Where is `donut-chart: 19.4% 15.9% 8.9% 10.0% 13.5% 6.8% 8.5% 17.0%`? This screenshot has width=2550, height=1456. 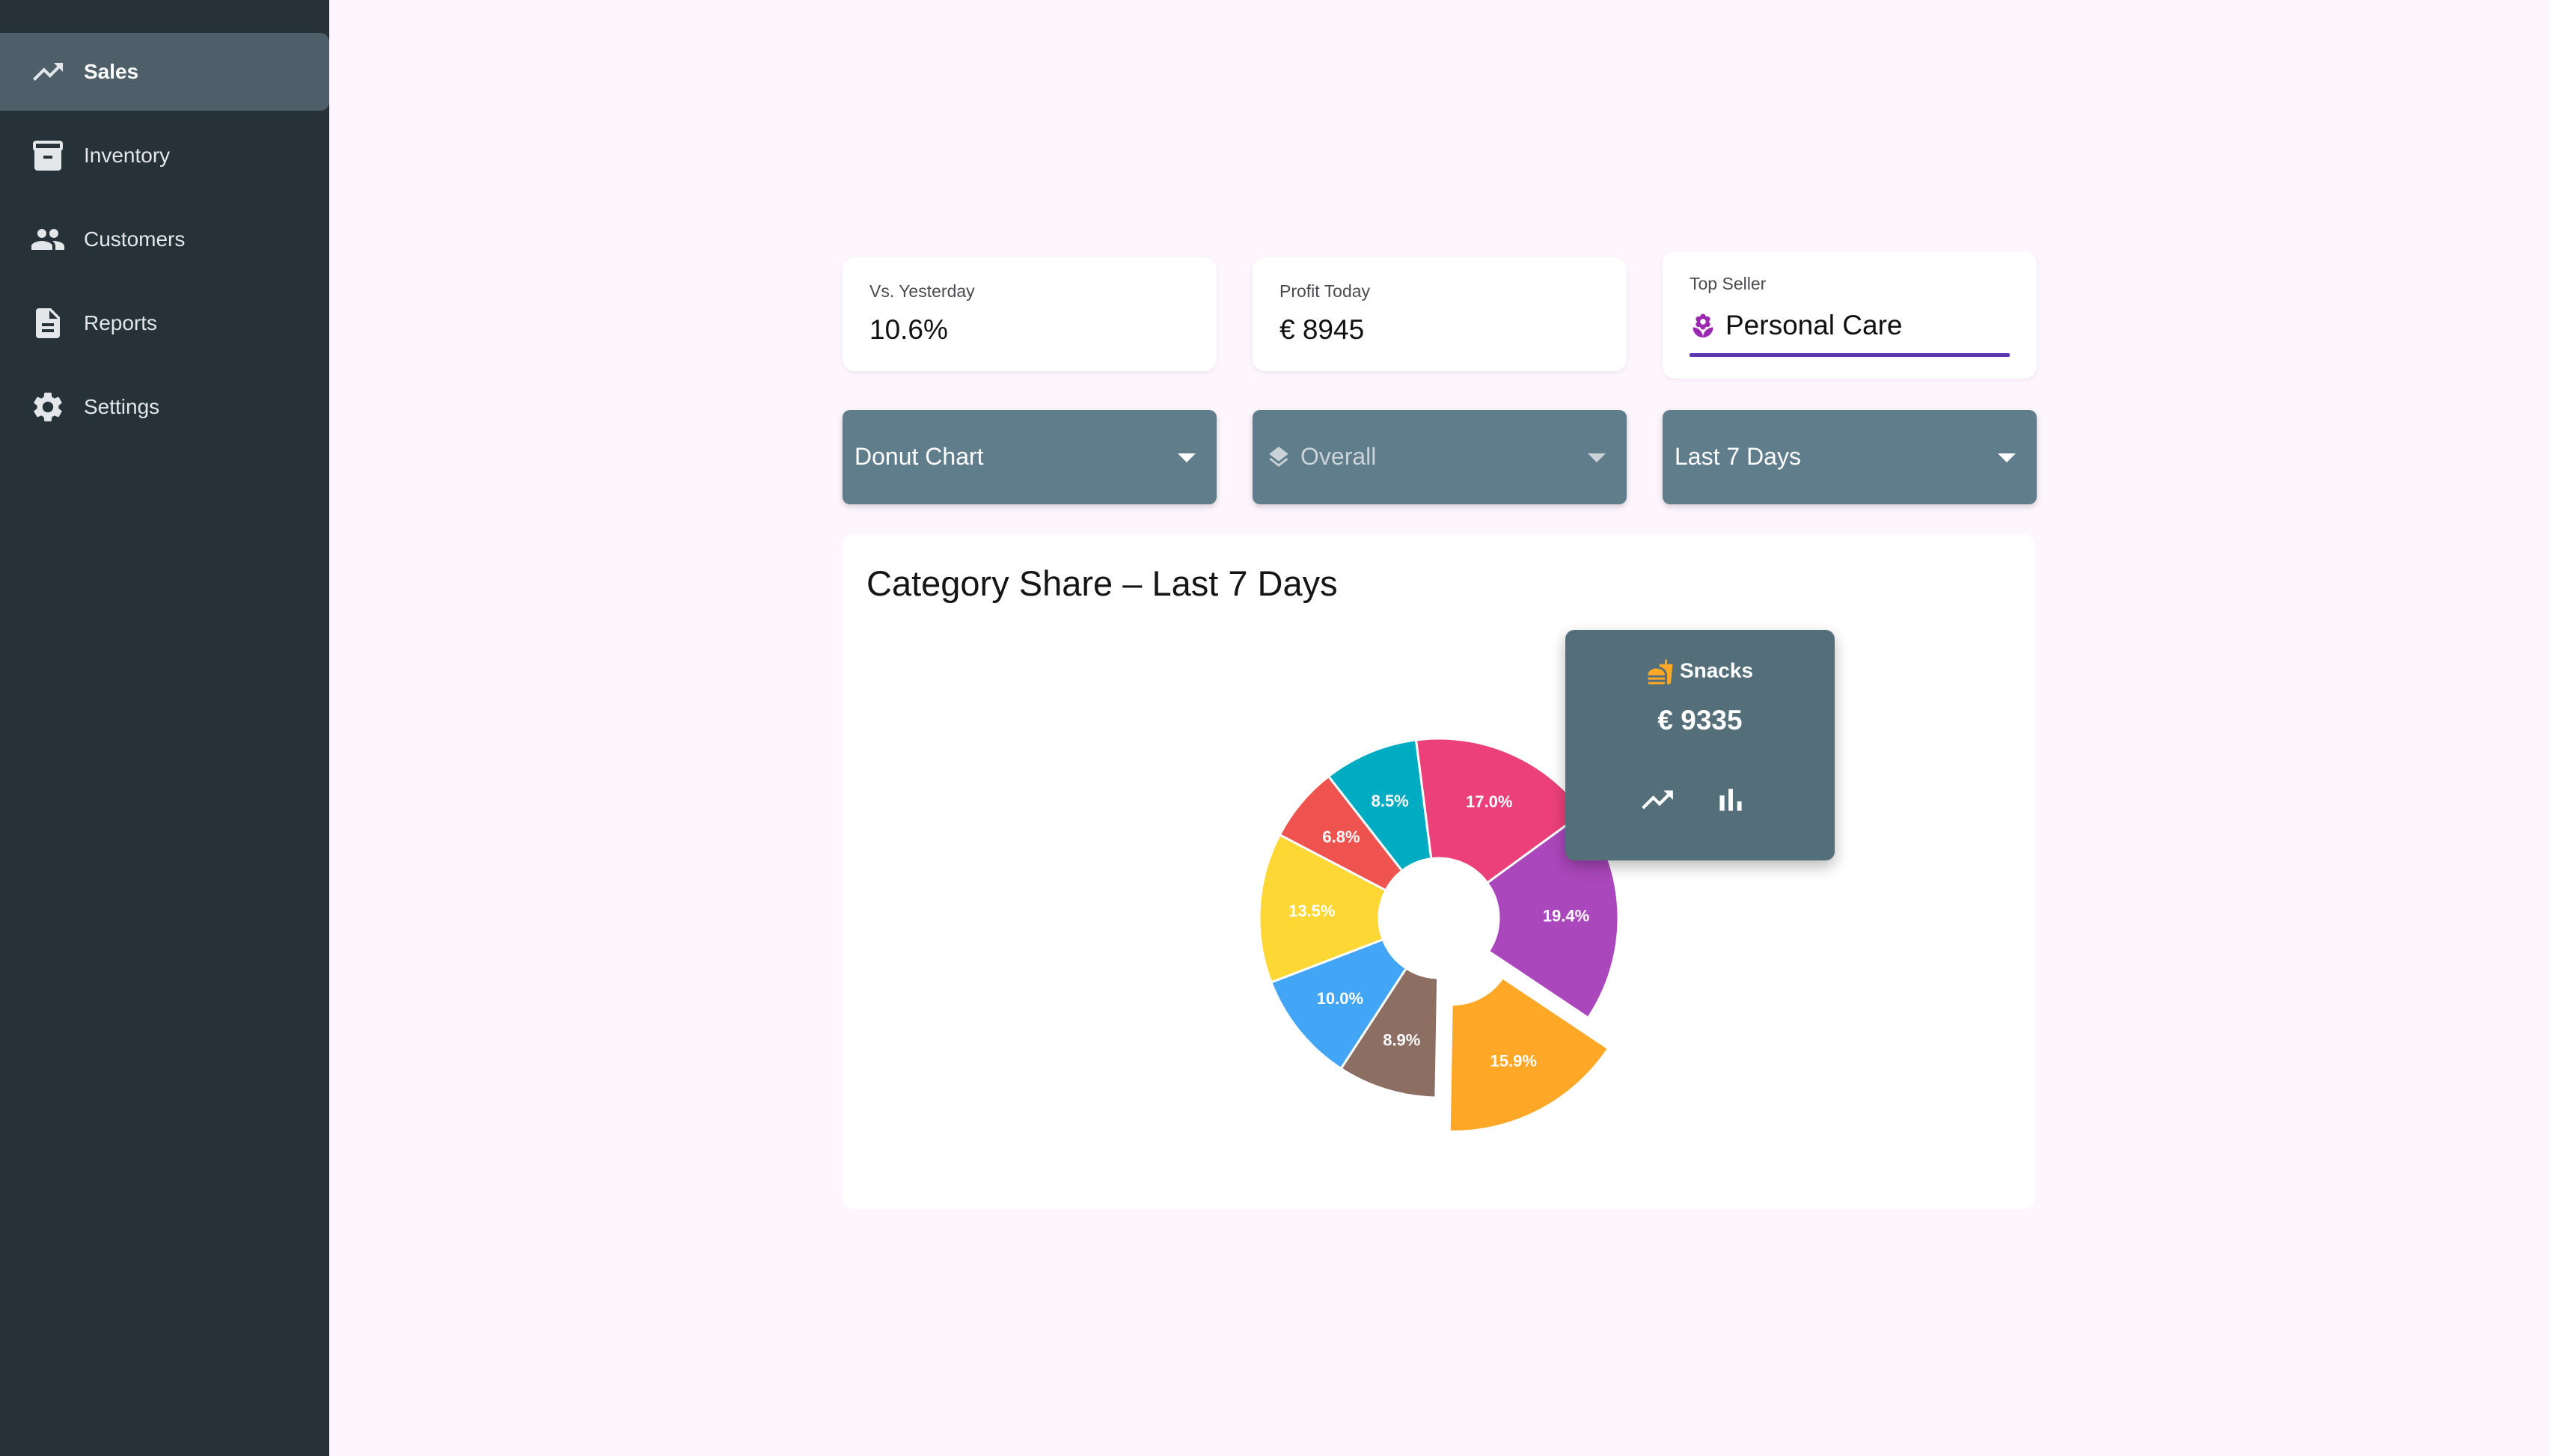
donut-chart: 19.4% 15.9% 8.9% 10.0% 13.5% 6.8% 8.5% 17.0% is located at coordinates (1439, 935).